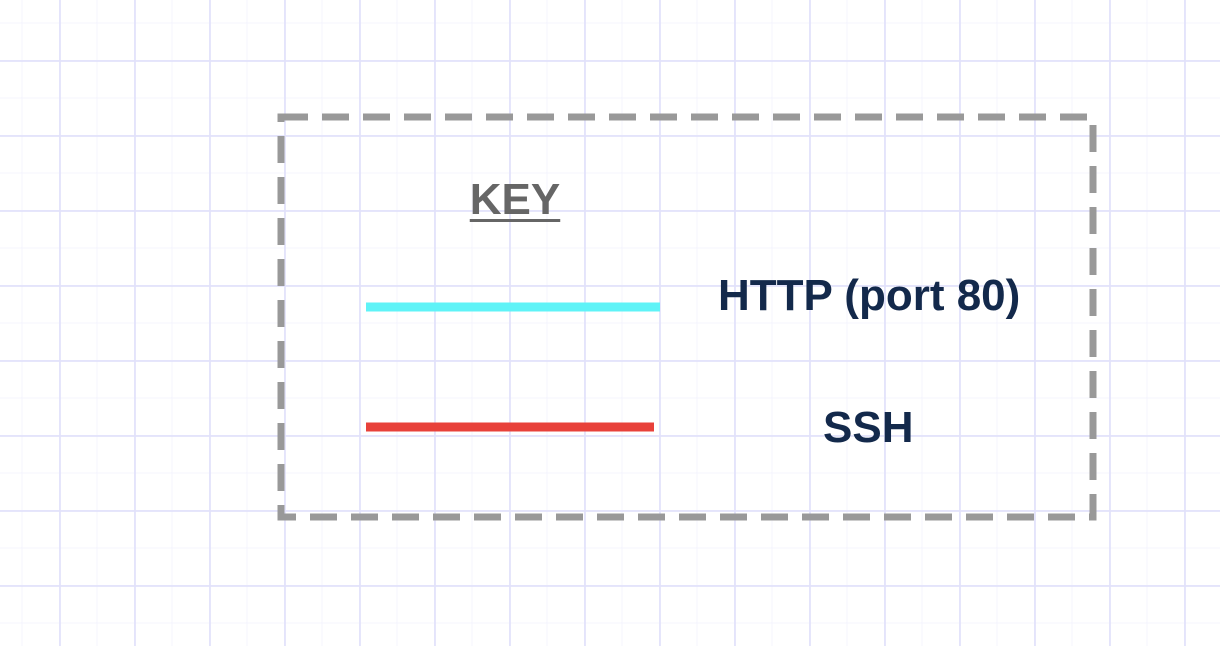 The image size is (1220, 646). I want to click on legend-label-http: HTTP (port 80), so click(869, 295).